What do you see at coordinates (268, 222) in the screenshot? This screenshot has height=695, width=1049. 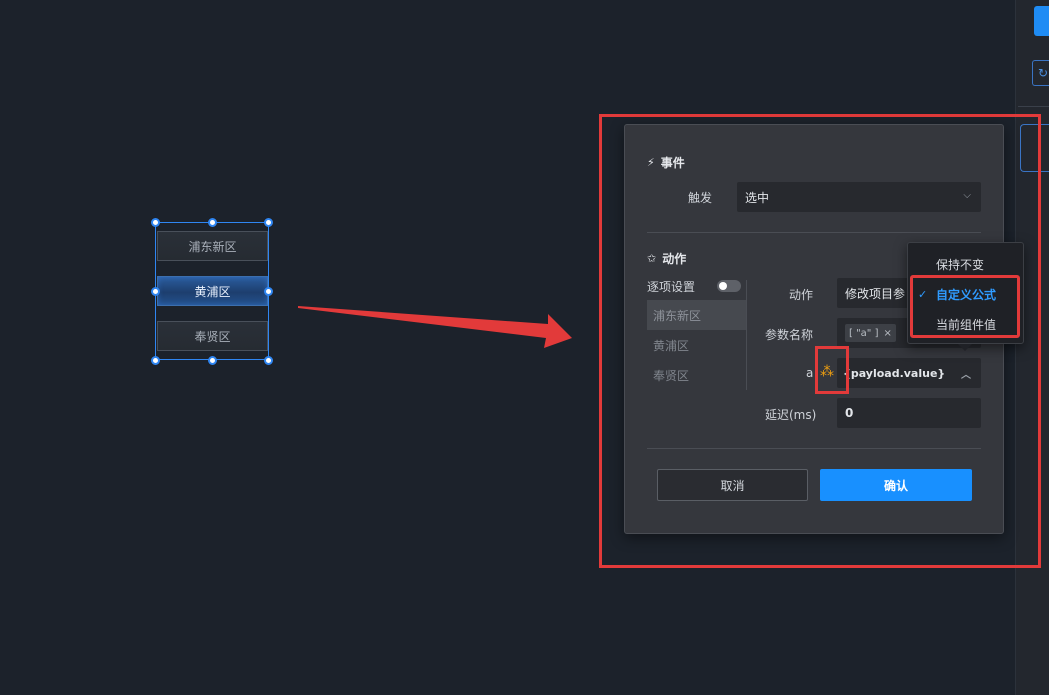 I see `resize-handle-top-right` at bounding box center [268, 222].